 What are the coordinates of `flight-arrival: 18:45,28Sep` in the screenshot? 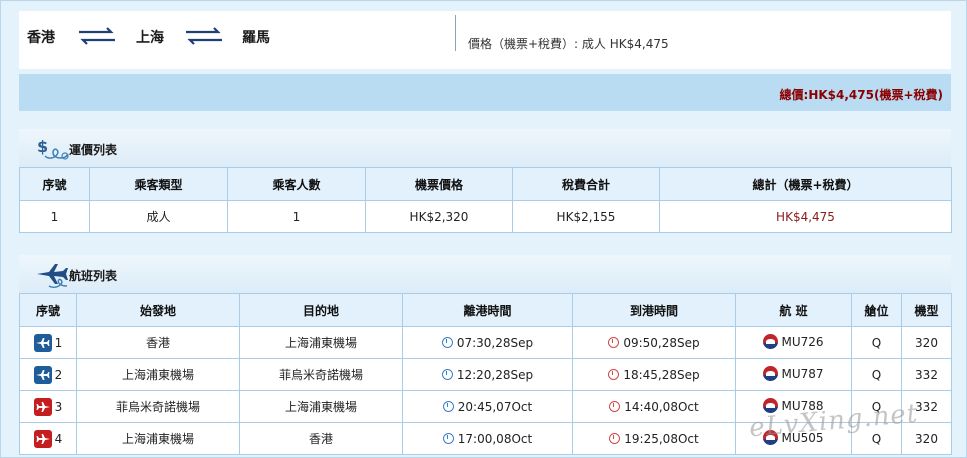 It's located at (661, 374).